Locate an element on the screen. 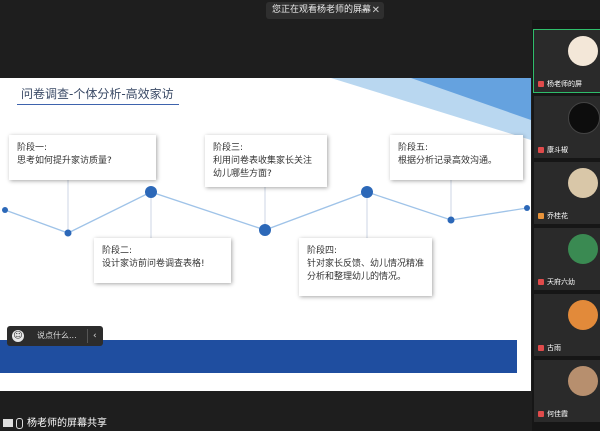 This screenshot has height=431, width=600. participant-name: 何佳霞 is located at coordinates (557, 414).